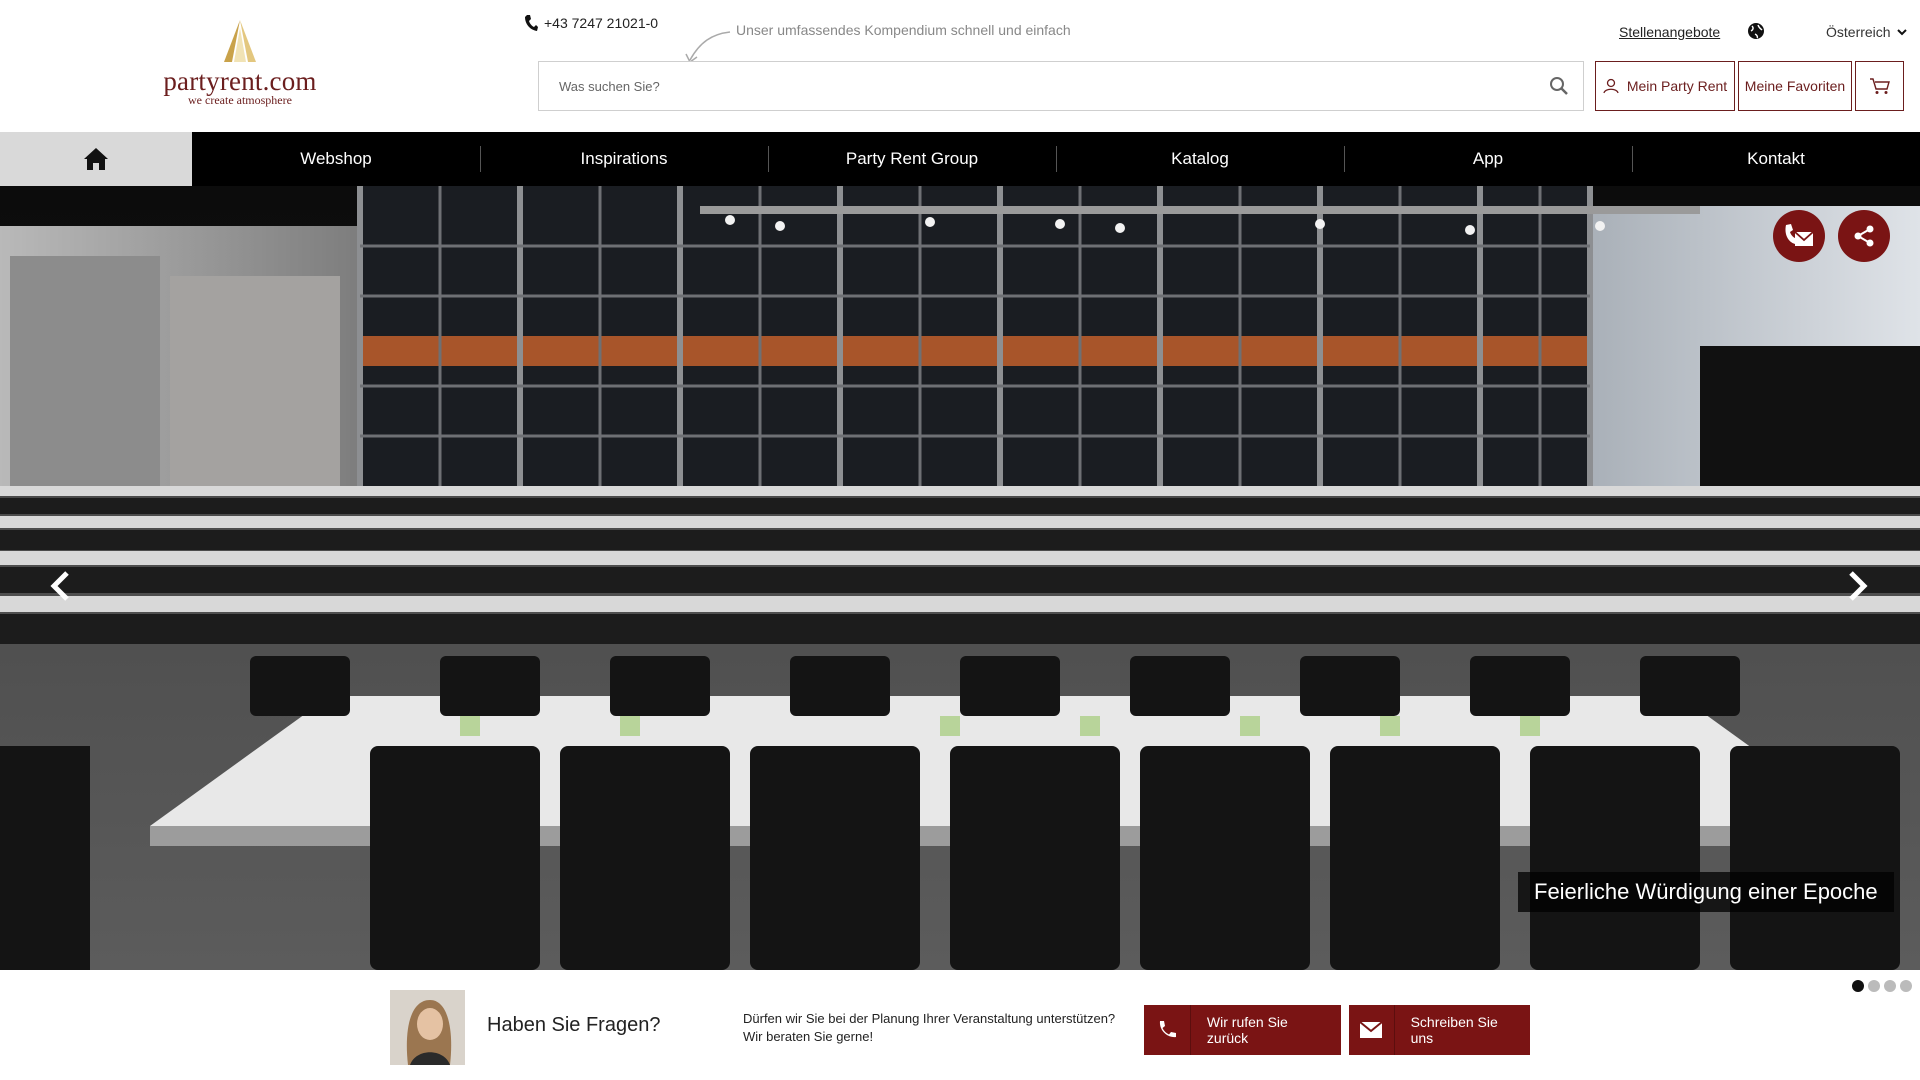  I want to click on home-icon, so click(96, 159).